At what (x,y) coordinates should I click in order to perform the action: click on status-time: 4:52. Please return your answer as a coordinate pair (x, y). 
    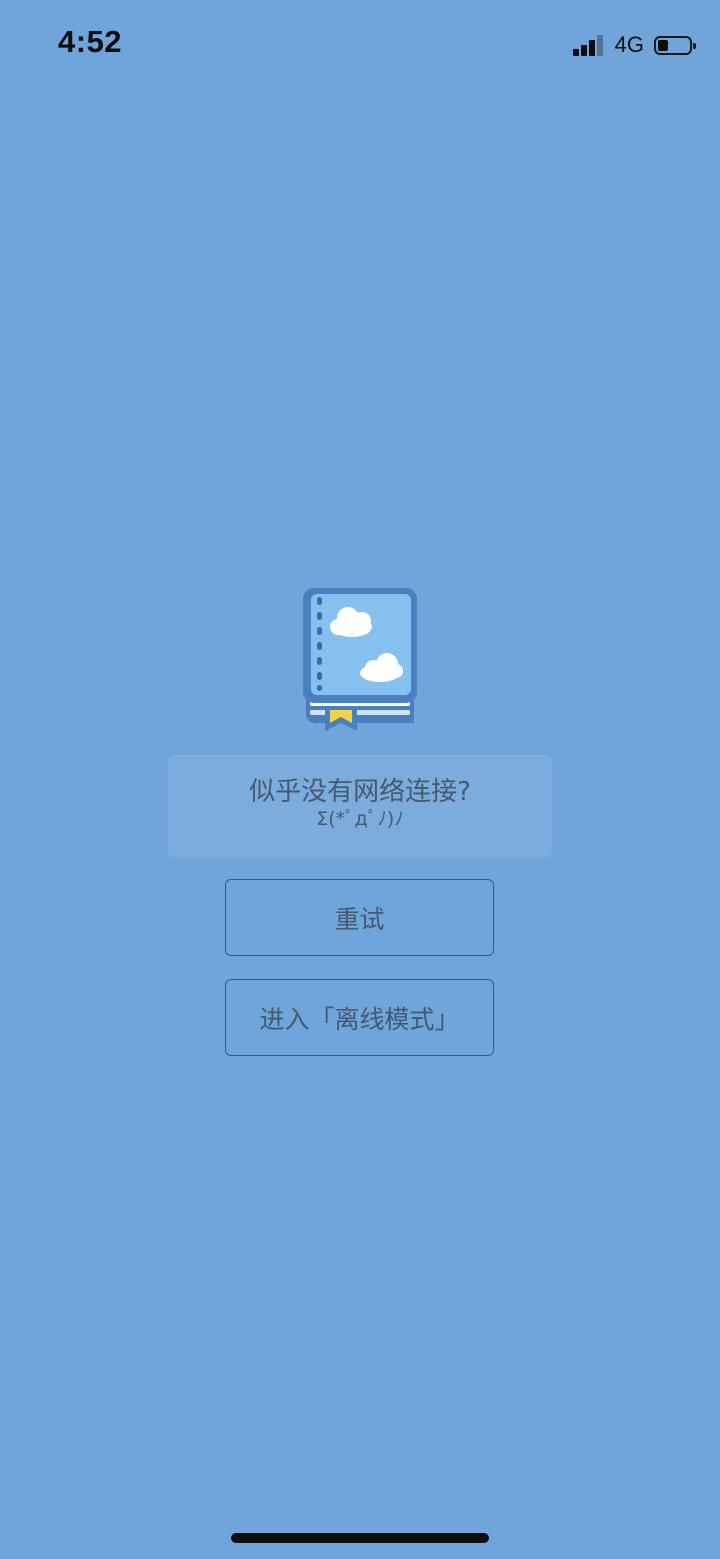
    Looking at the image, I should click on (90, 41).